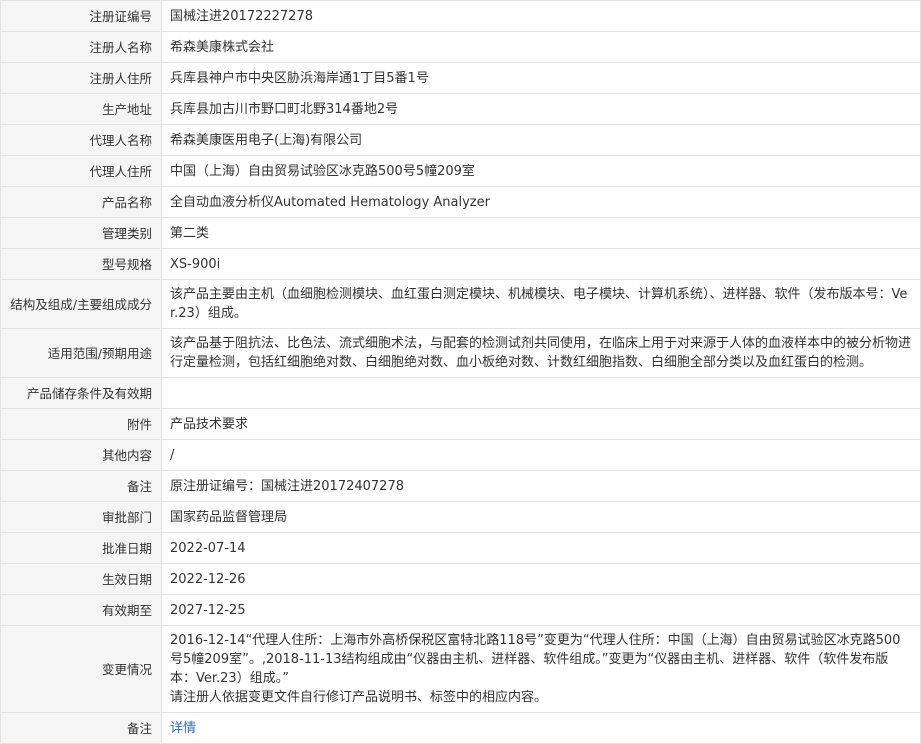 The image size is (921, 744). Describe the element at coordinates (541, 517) in the screenshot. I see `value-approval-department: 国家药品监督管理局` at that location.